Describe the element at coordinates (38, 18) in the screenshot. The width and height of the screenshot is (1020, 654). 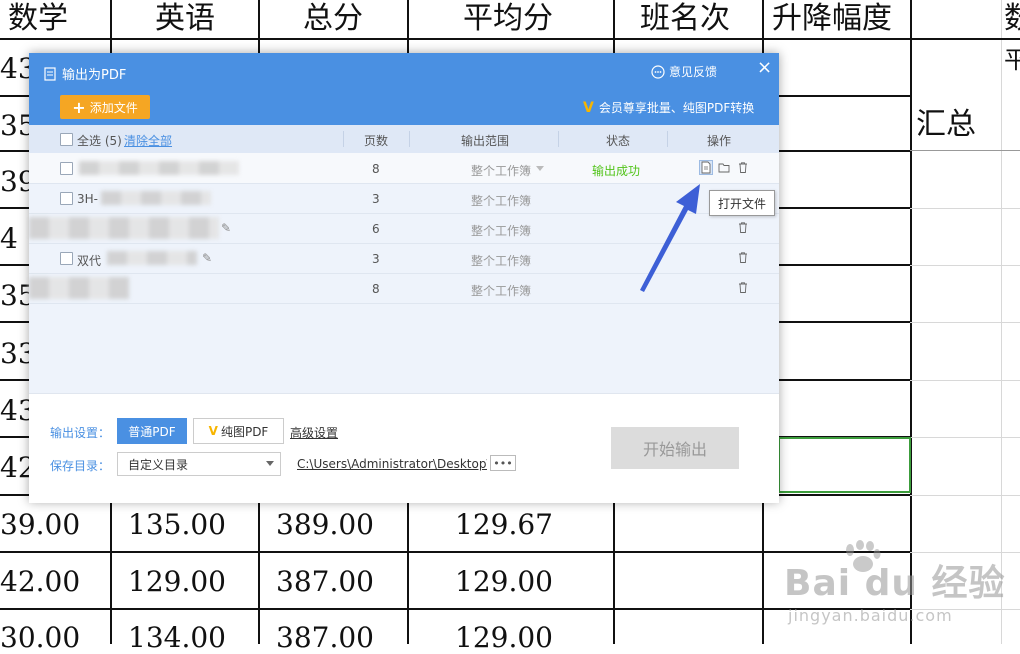
I see `header-math: 数学` at that location.